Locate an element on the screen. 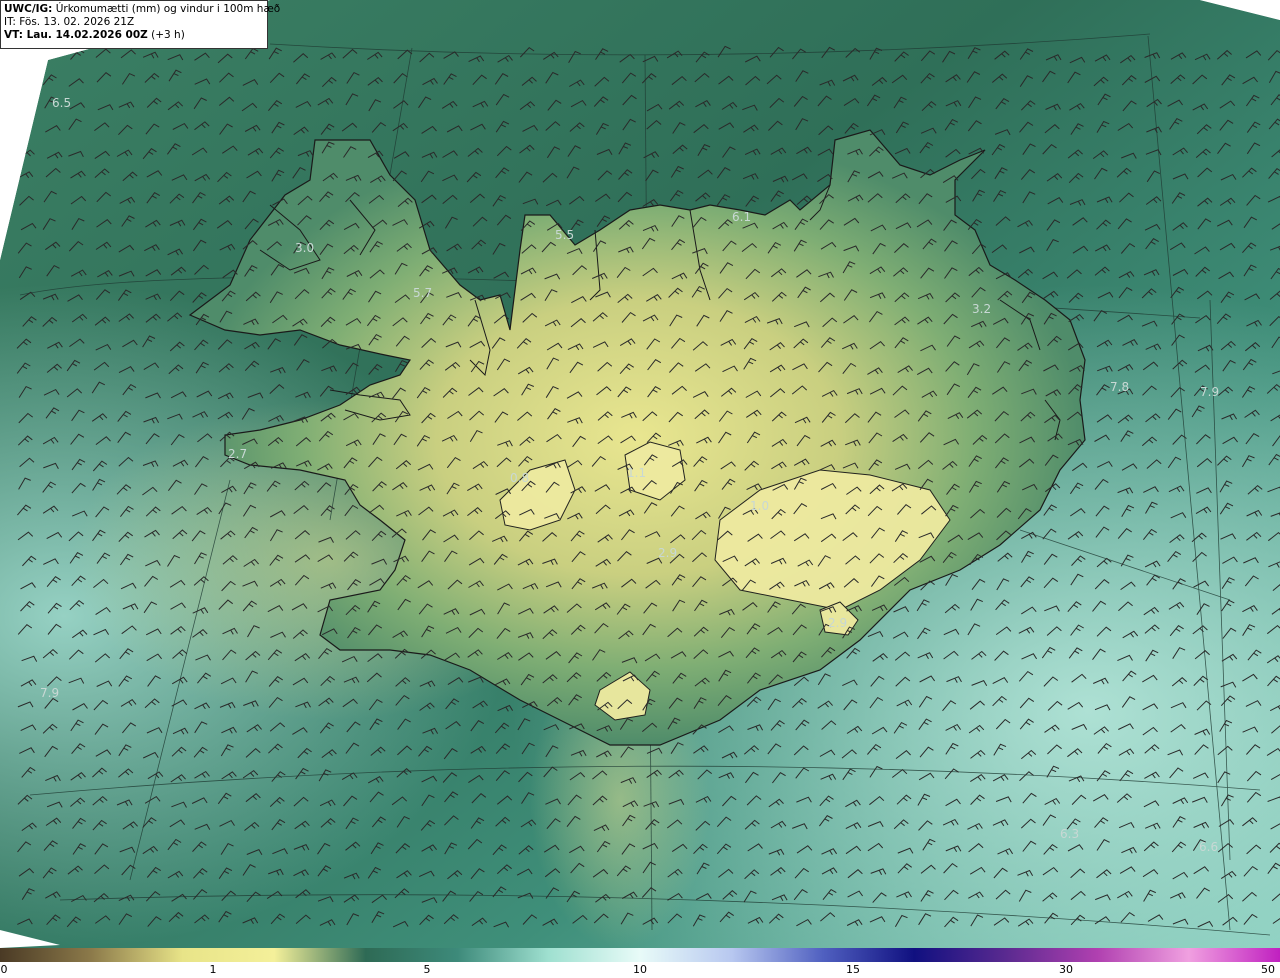 The height and width of the screenshot is (978, 1280). map-title: Úrkomumætti (mm) og vindur i 100m hæð is located at coordinates (168, 9).